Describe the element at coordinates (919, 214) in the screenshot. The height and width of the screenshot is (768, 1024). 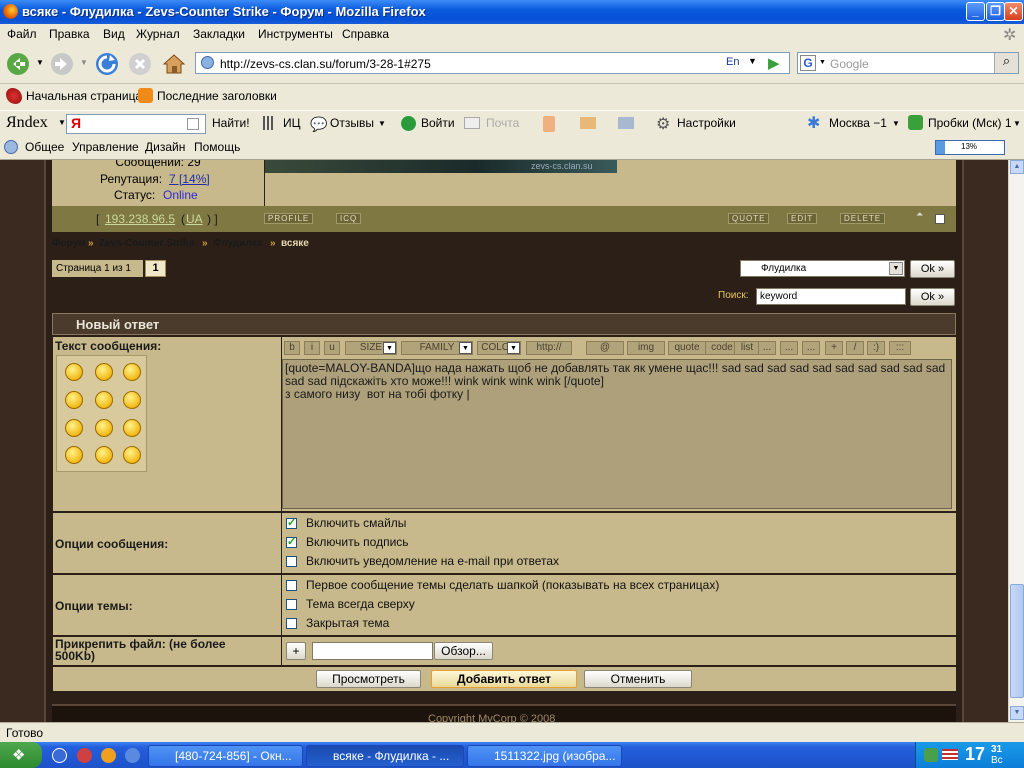
I see `top-icon: ⏶` at that location.